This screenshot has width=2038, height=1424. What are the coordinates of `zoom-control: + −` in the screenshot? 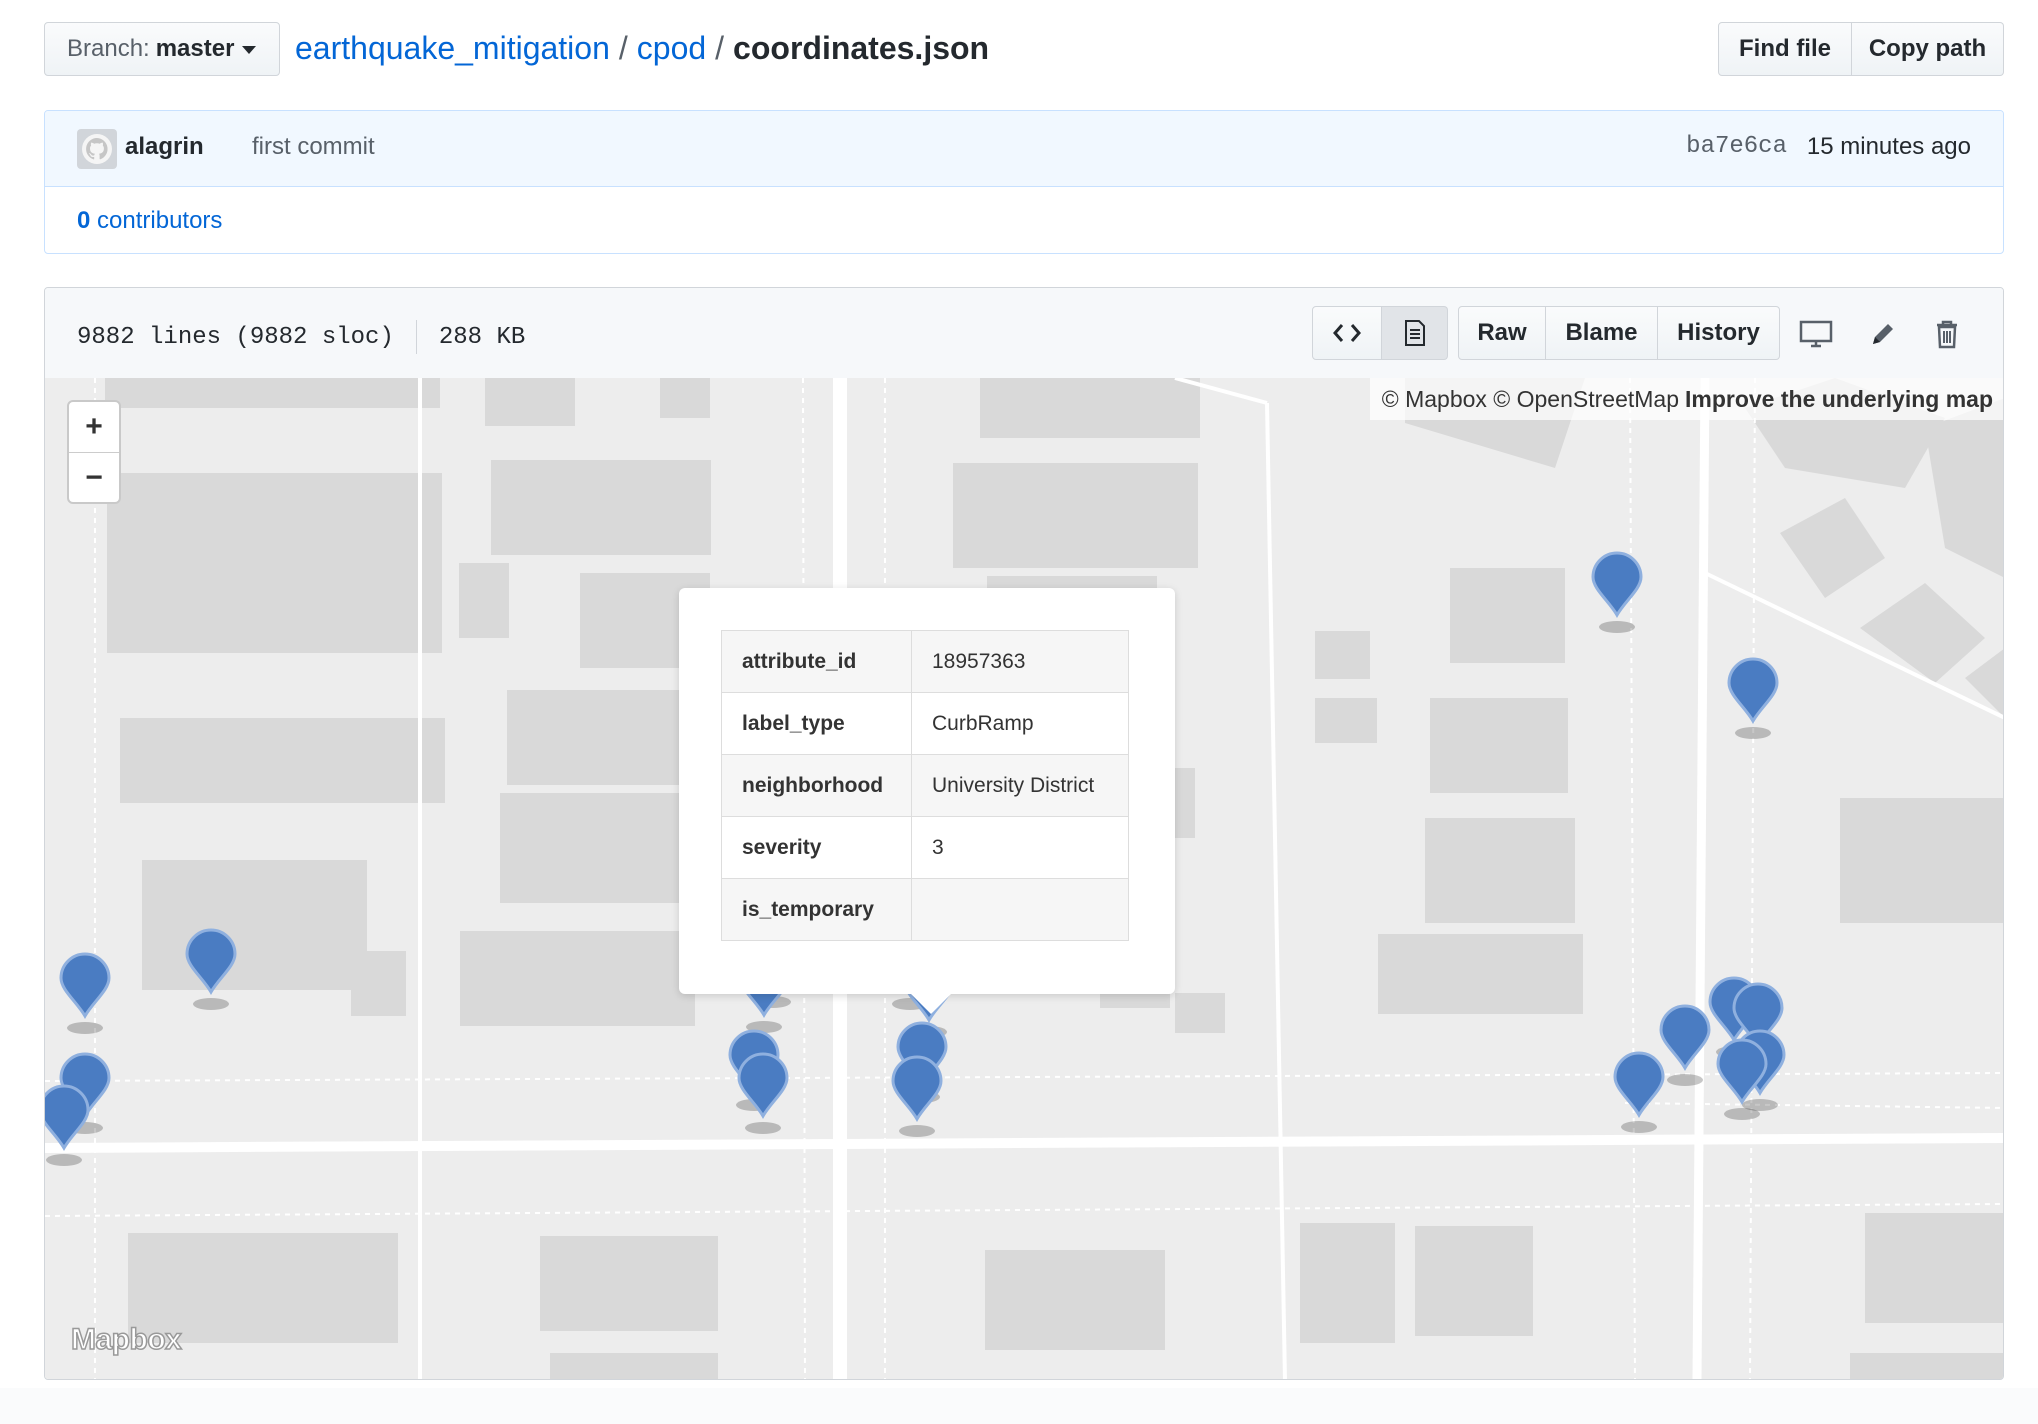 It's located at (94, 452).